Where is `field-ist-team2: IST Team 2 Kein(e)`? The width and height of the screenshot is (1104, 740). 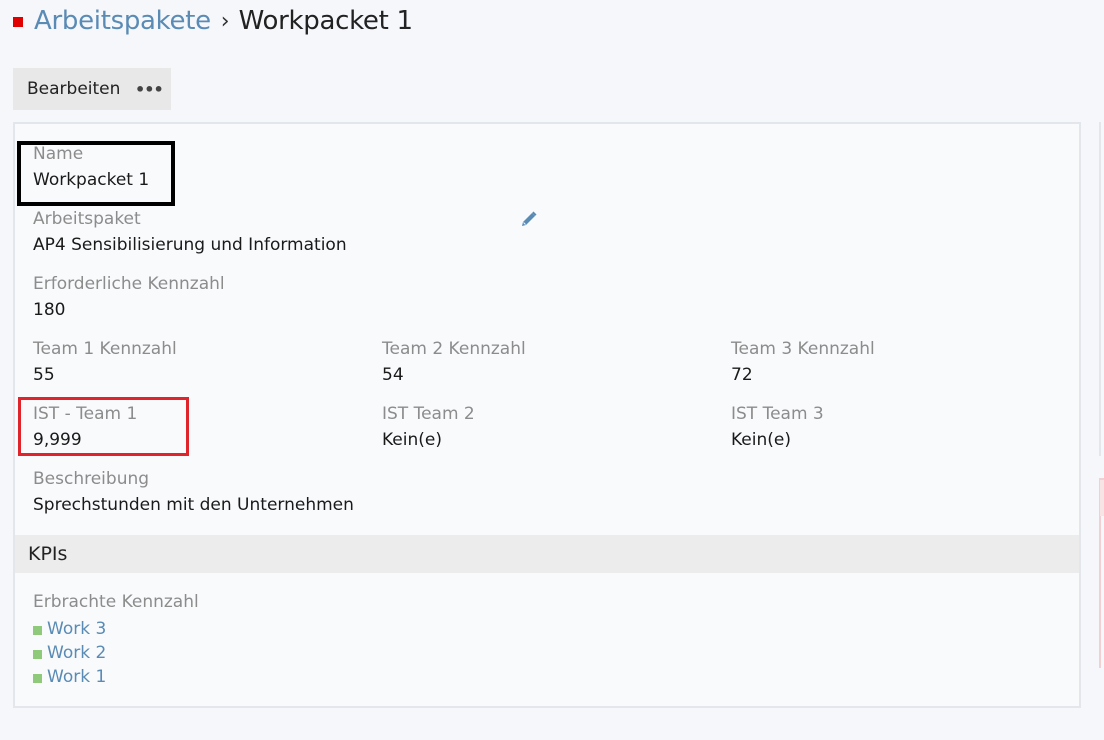
field-ist-team2: IST Team 2 Kein(e) is located at coordinates (428, 427).